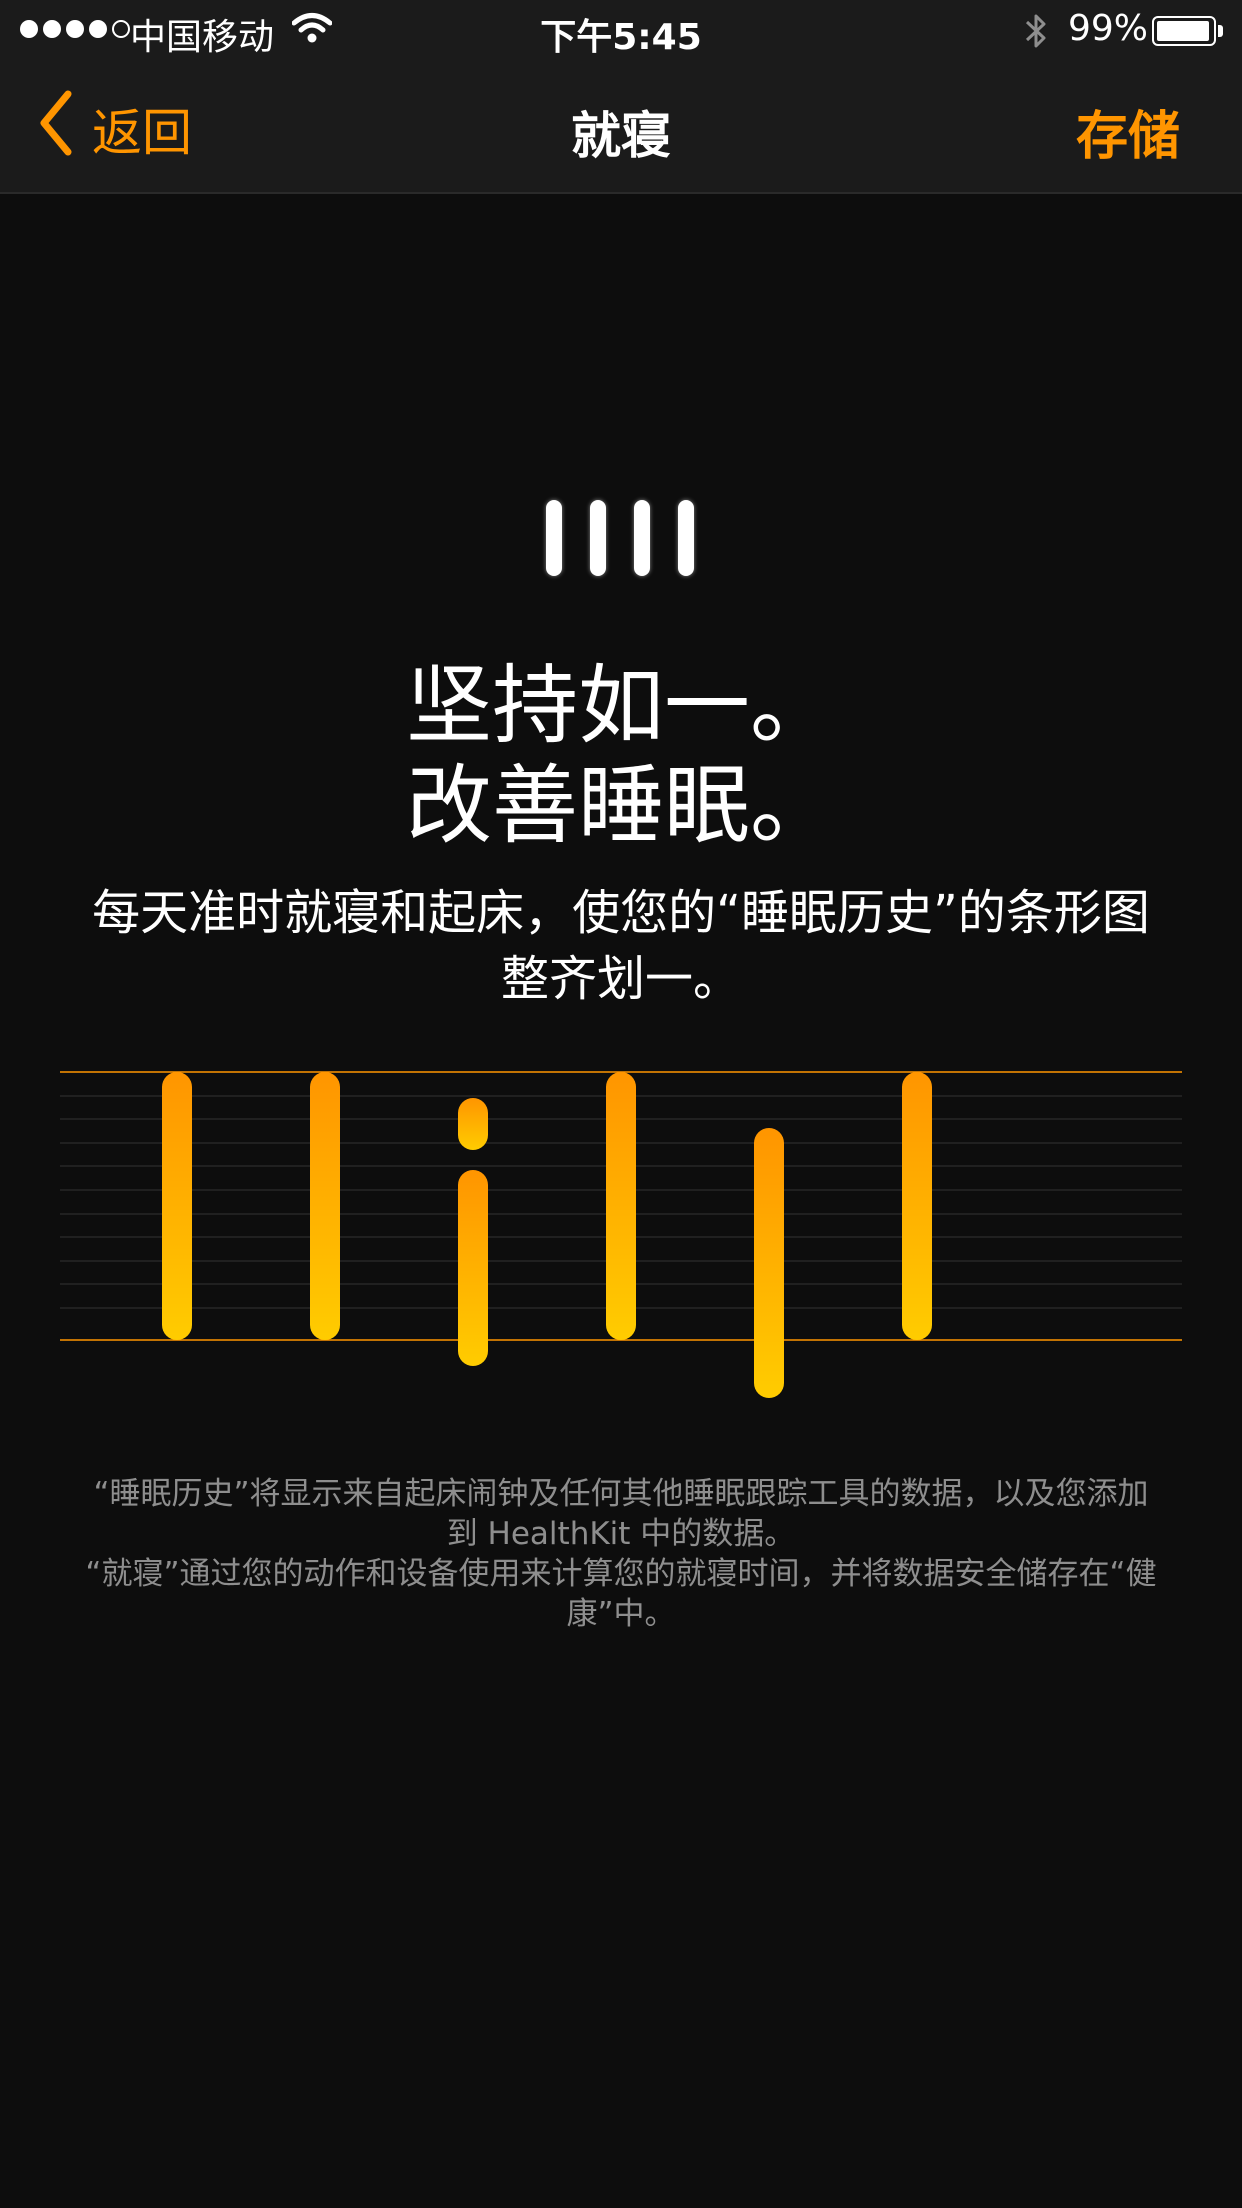  I want to click on headline-line-1: 坚持如一。, so click(621, 706).